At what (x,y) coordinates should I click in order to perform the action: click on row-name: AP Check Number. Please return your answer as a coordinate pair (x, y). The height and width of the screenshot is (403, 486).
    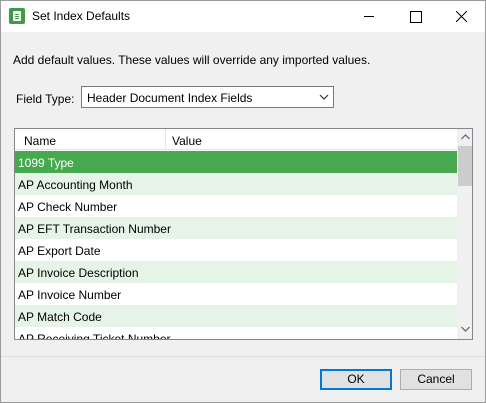
    Looking at the image, I should click on (68, 207).